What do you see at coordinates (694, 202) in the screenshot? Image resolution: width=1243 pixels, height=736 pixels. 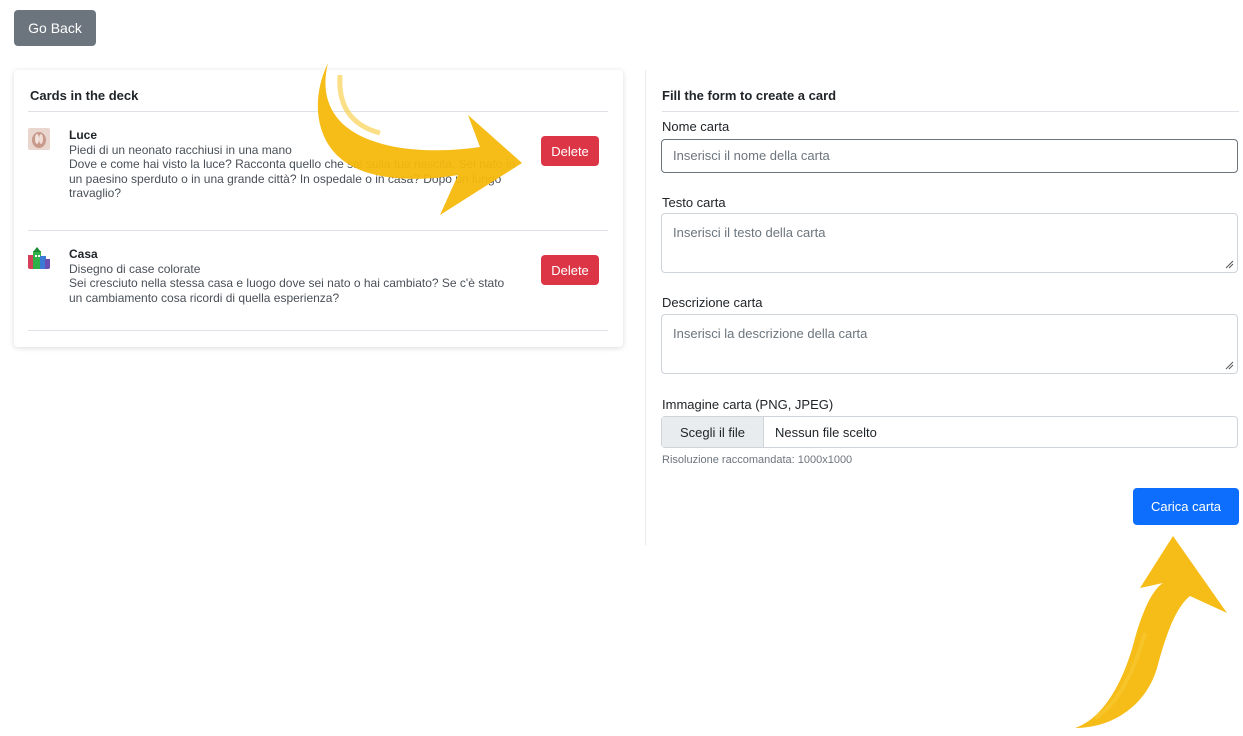 I see `text-label: Testo carta` at bounding box center [694, 202].